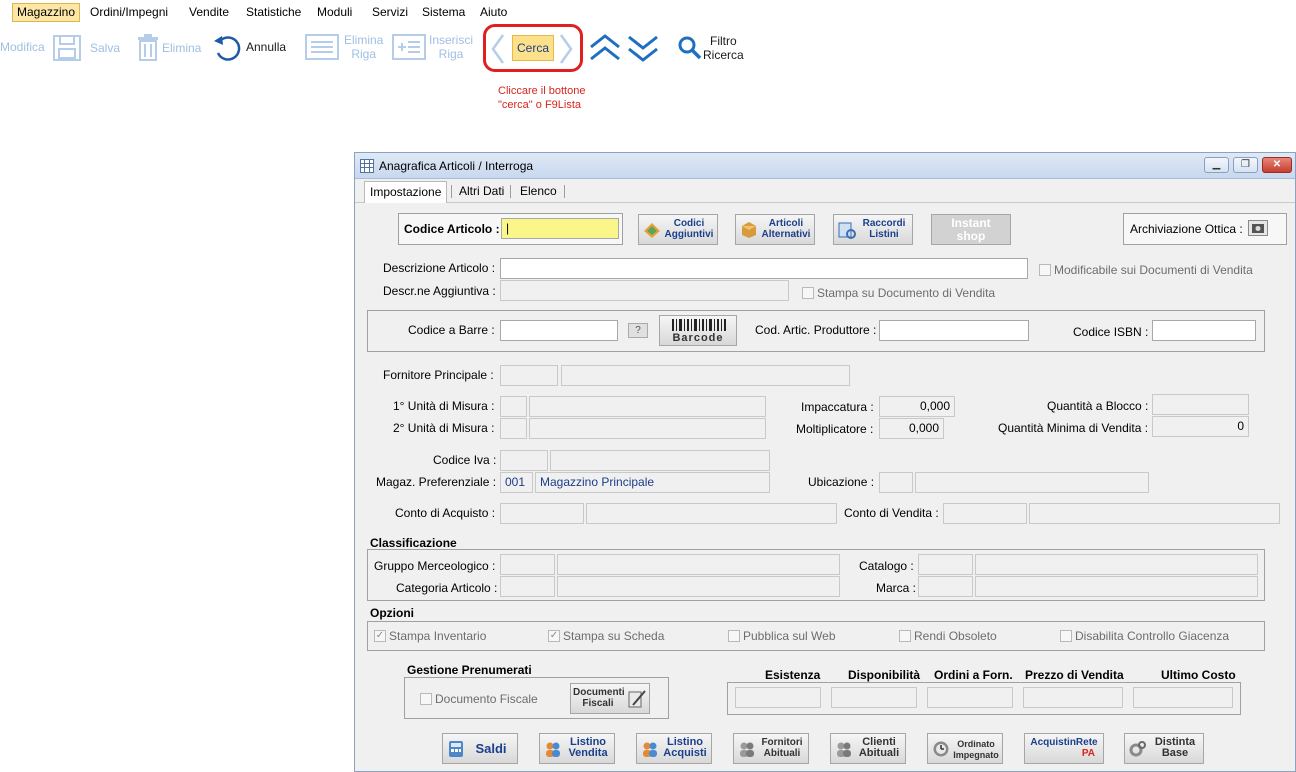 This screenshot has height=772, width=1296. I want to click on rendi-obsoleto-checkbox, so click(905, 636).